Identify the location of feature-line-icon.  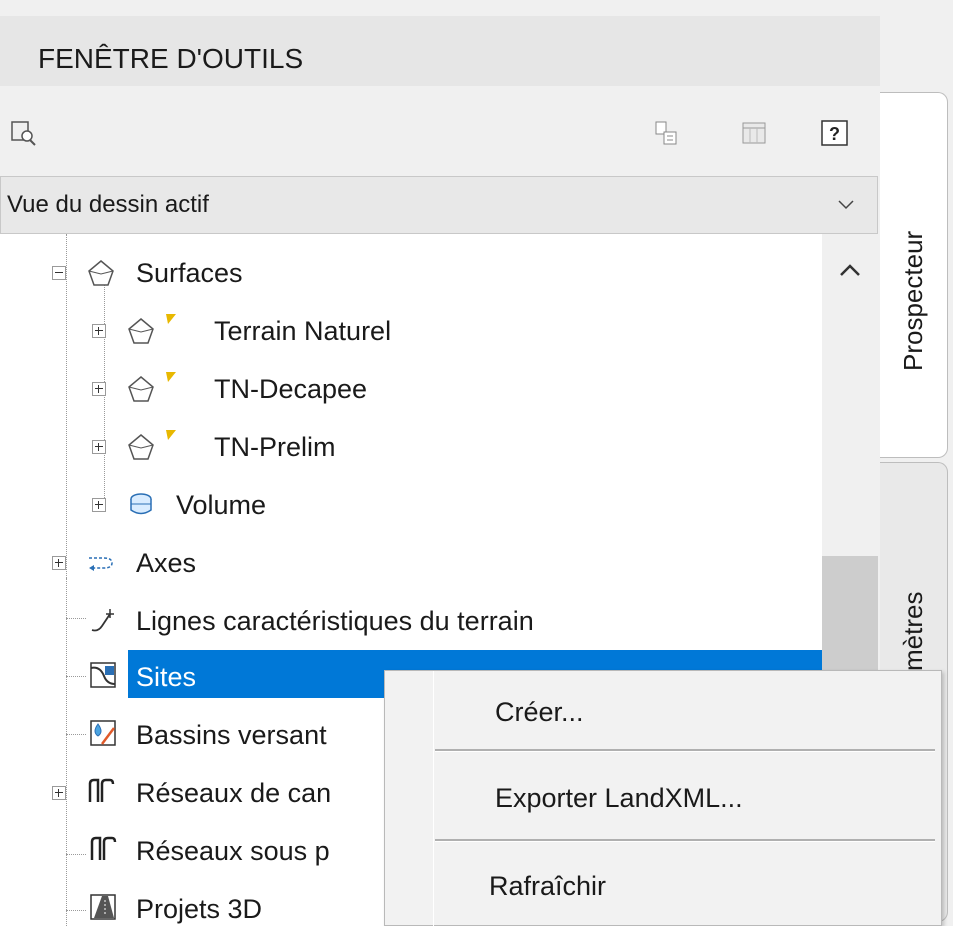
(102, 620).